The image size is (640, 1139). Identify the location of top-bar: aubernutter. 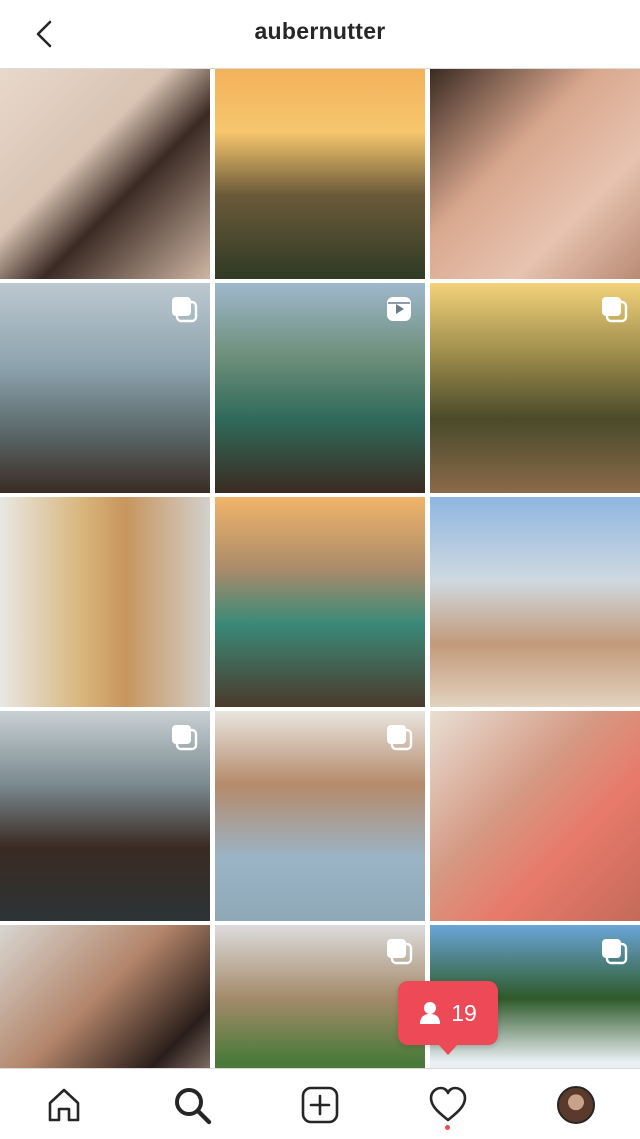
(320, 34).